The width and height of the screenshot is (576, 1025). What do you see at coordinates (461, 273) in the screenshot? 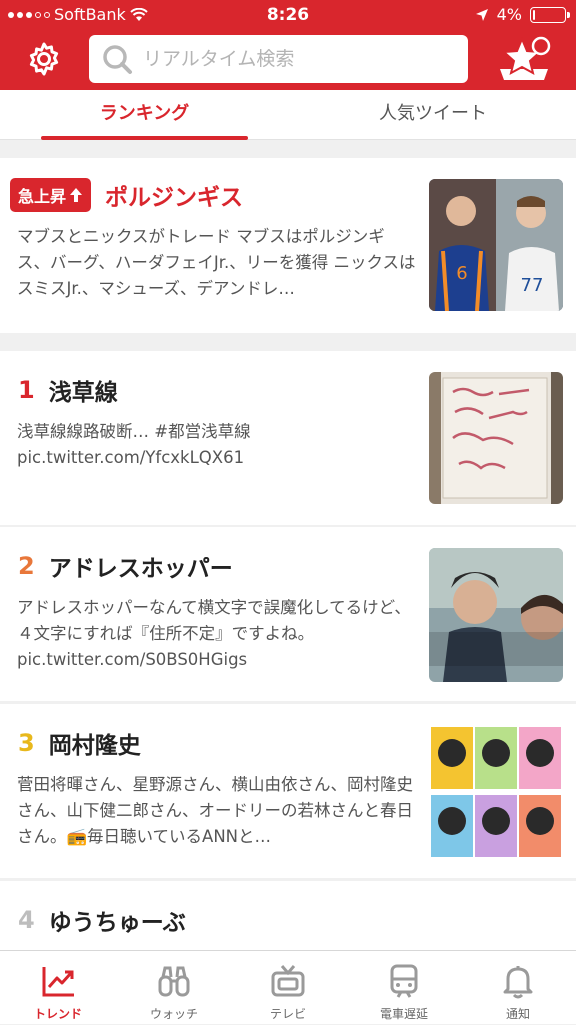
I see `svg-text: 6` at bounding box center [461, 273].